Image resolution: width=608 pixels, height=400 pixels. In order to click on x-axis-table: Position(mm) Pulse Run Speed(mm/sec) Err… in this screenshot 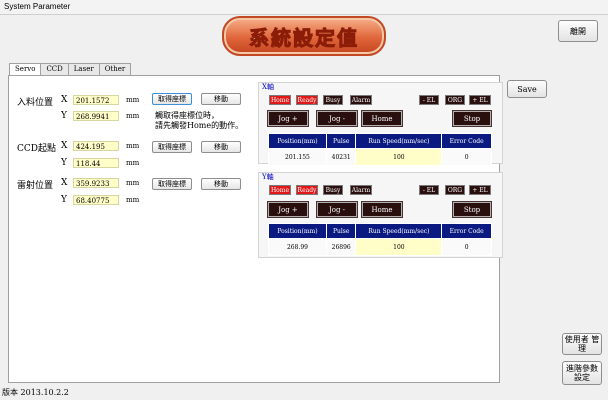, I will do `click(380, 149)`.